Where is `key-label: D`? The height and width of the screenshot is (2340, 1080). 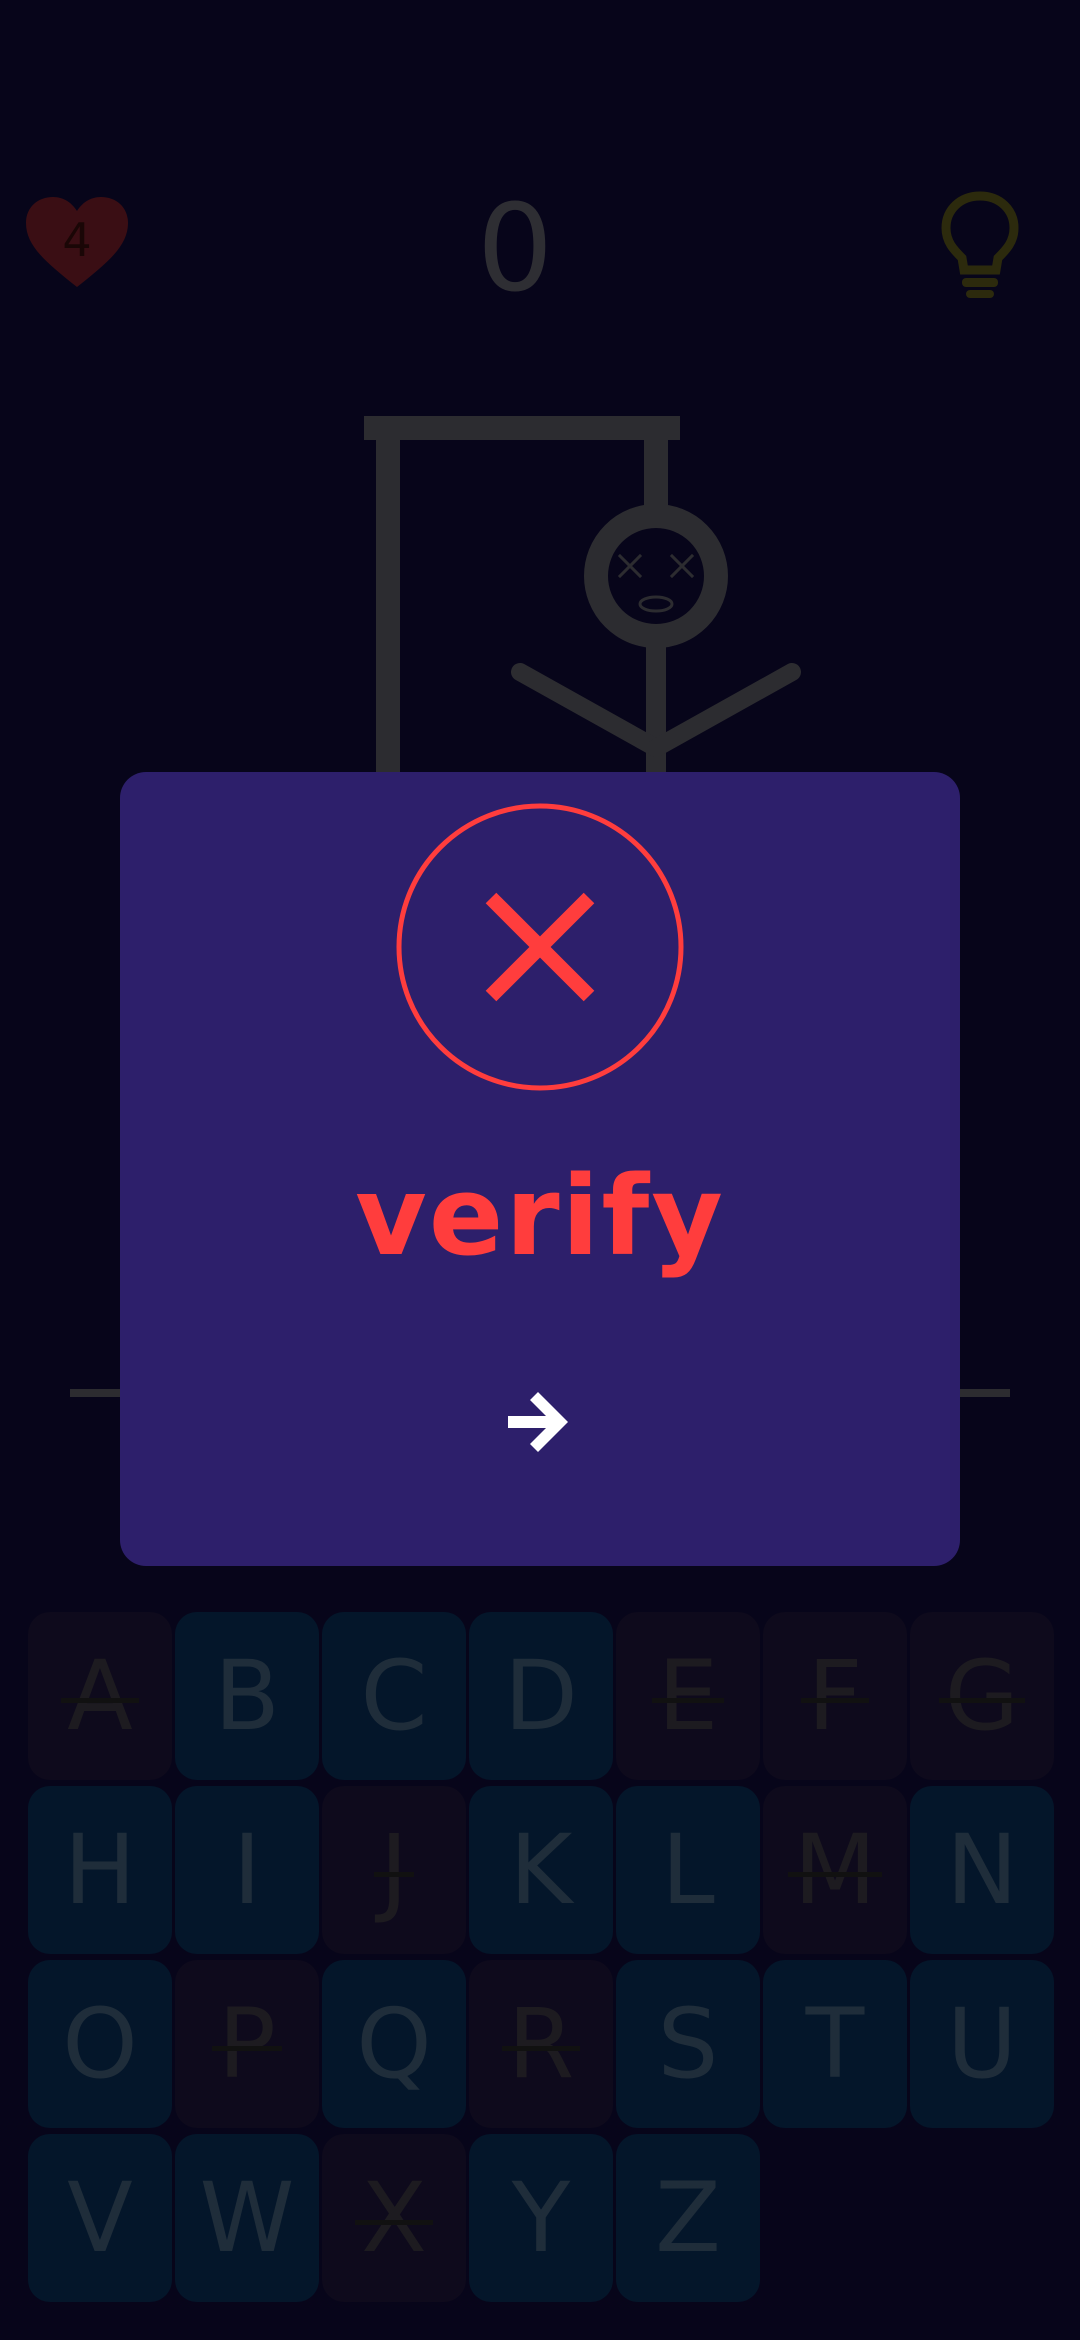 key-label: D is located at coordinates (541, 1696).